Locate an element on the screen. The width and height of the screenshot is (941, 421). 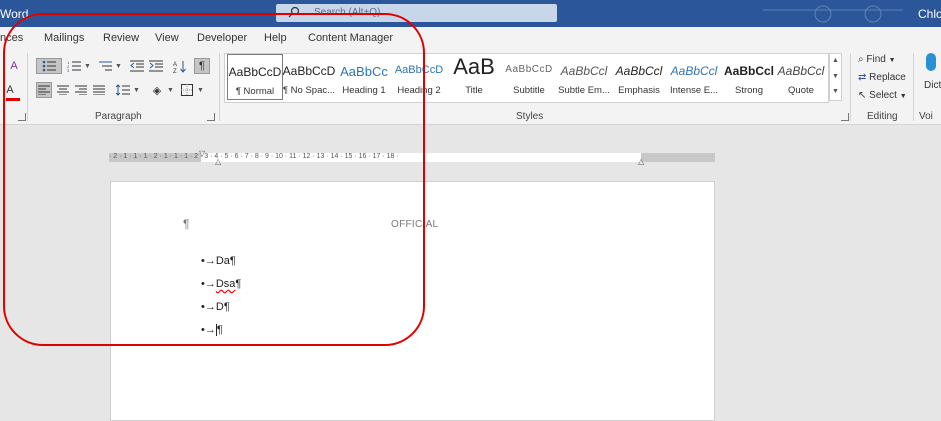
right-indent-marker: △ is located at coordinates (641, 161).